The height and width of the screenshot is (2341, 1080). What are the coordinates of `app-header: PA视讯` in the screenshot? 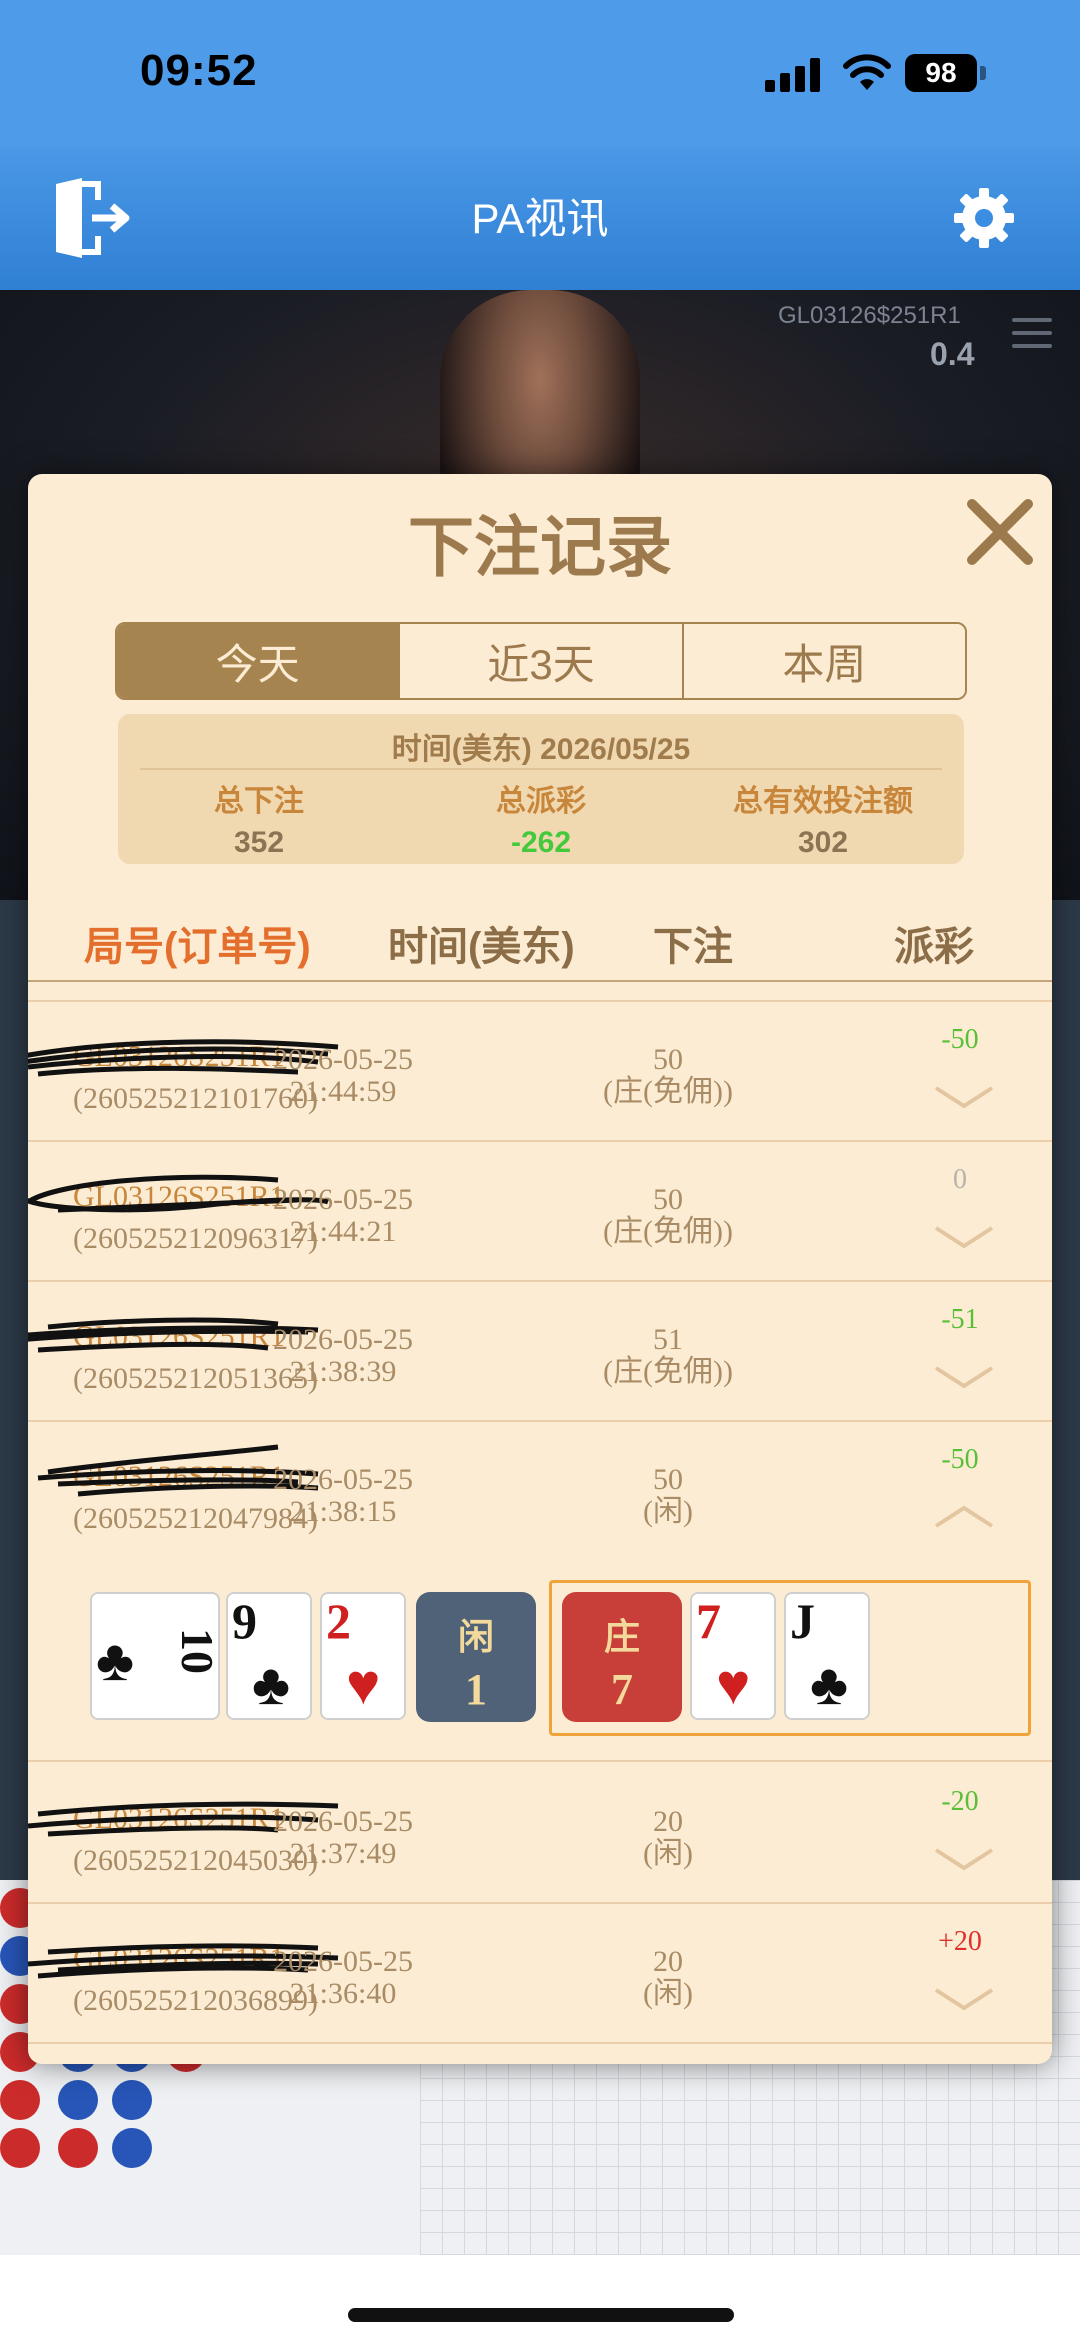 It's located at (540, 219).